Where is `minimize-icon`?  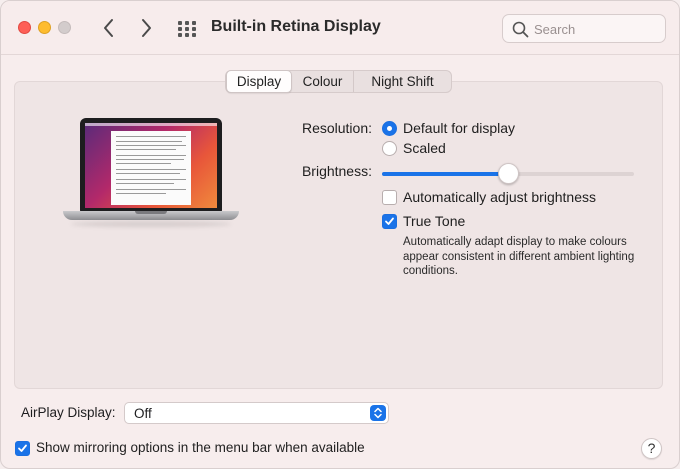 minimize-icon is located at coordinates (44, 27).